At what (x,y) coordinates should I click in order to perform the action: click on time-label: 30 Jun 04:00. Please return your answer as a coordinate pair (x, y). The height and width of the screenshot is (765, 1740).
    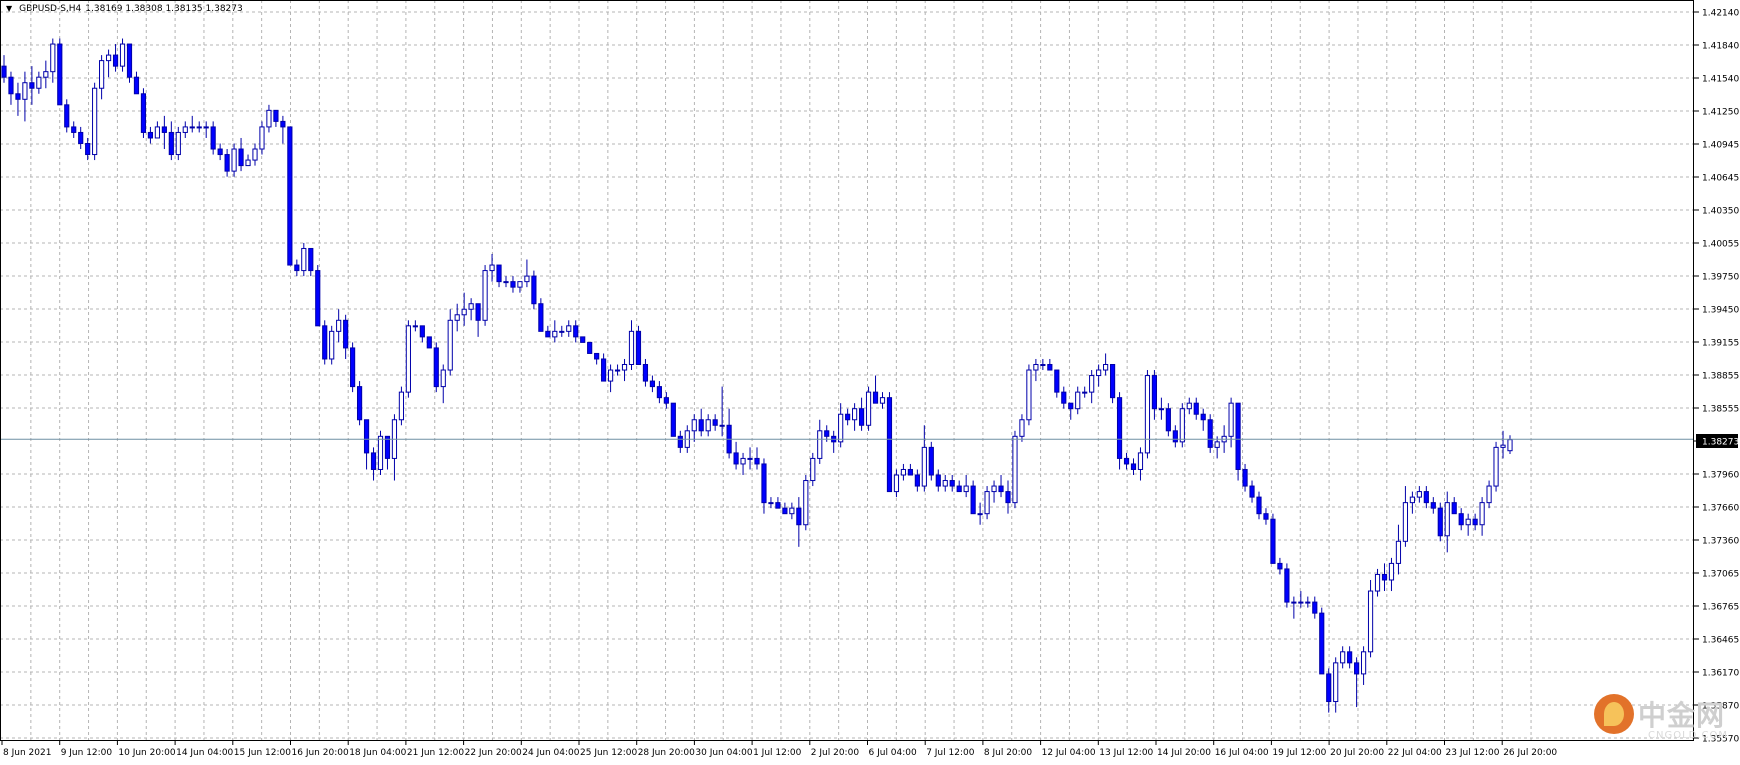
    Looking at the image, I should click on (723, 753).